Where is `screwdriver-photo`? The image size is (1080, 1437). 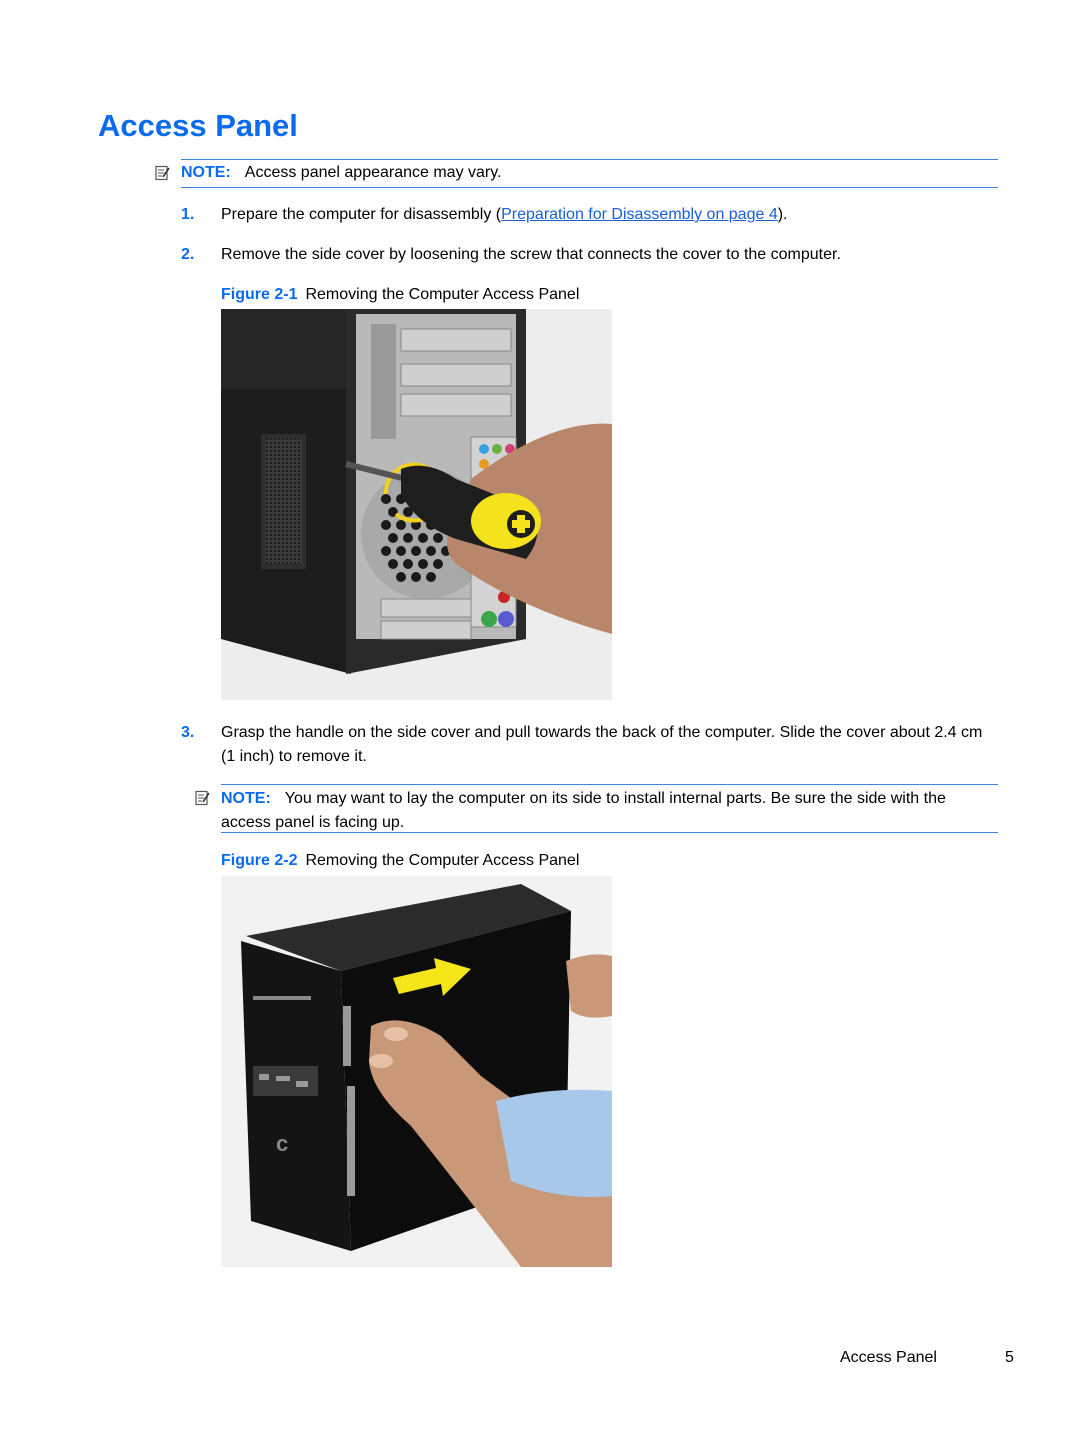 screwdriver-photo is located at coordinates (416, 504).